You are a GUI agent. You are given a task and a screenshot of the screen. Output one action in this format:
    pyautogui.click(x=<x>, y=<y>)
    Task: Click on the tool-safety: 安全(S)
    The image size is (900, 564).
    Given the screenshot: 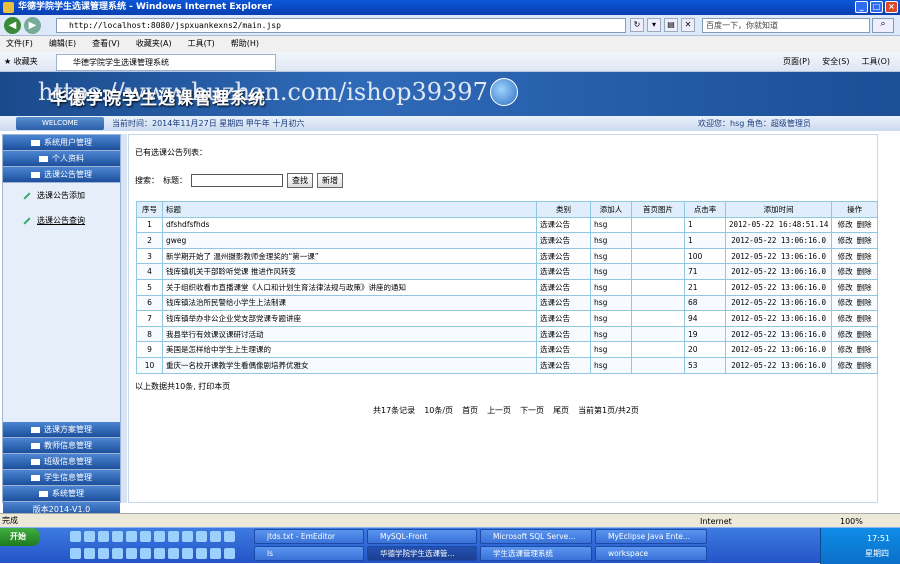 What is the action you would take?
    pyautogui.click(x=835, y=62)
    